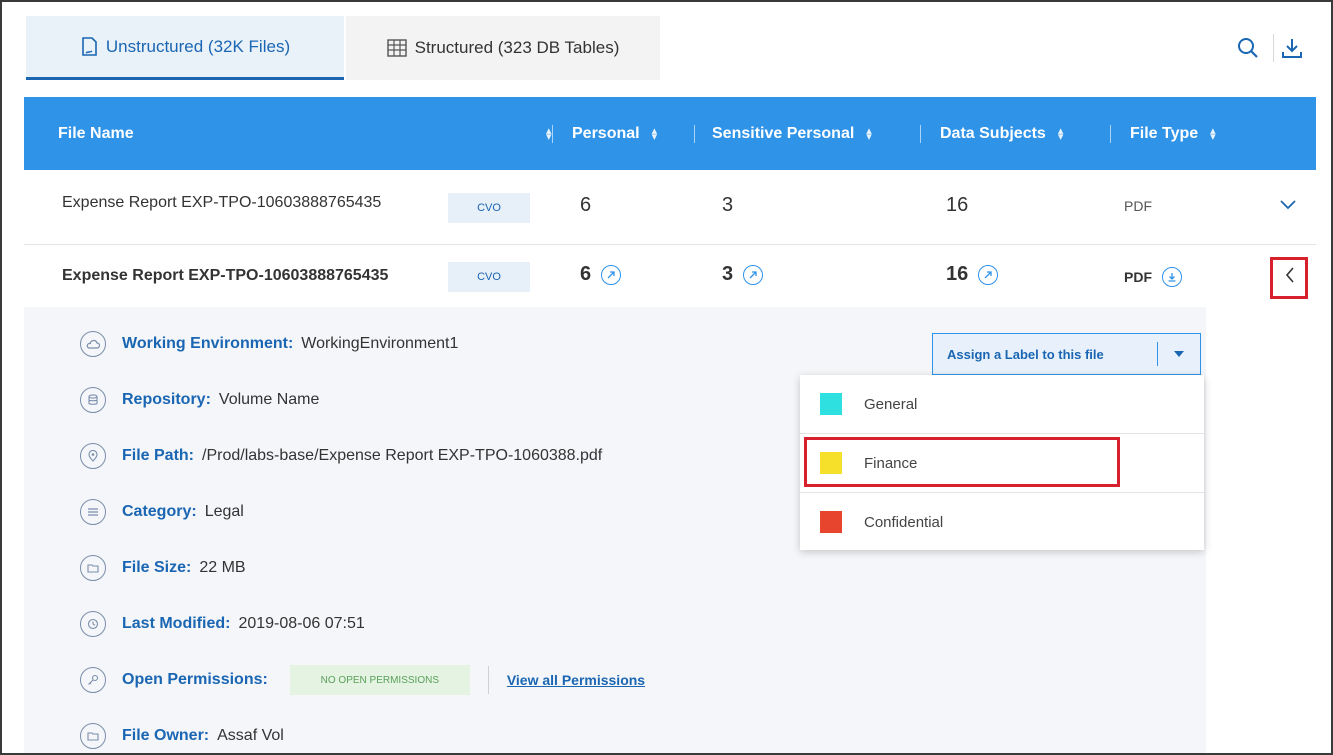  I want to click on option-label: Confidential, so click(904, 522).